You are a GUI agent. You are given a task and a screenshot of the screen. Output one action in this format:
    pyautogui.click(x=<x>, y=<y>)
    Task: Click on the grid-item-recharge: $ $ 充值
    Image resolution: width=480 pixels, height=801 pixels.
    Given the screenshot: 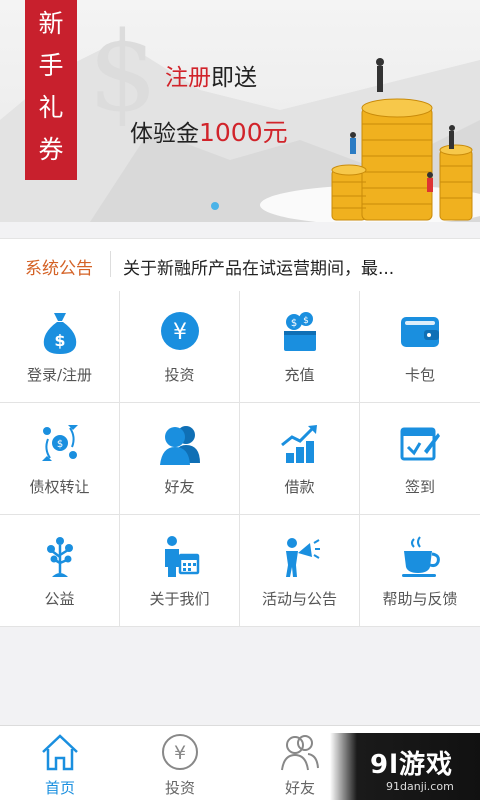 What is the action you would take?
    pyautogui.click(x=300, y=347)
    